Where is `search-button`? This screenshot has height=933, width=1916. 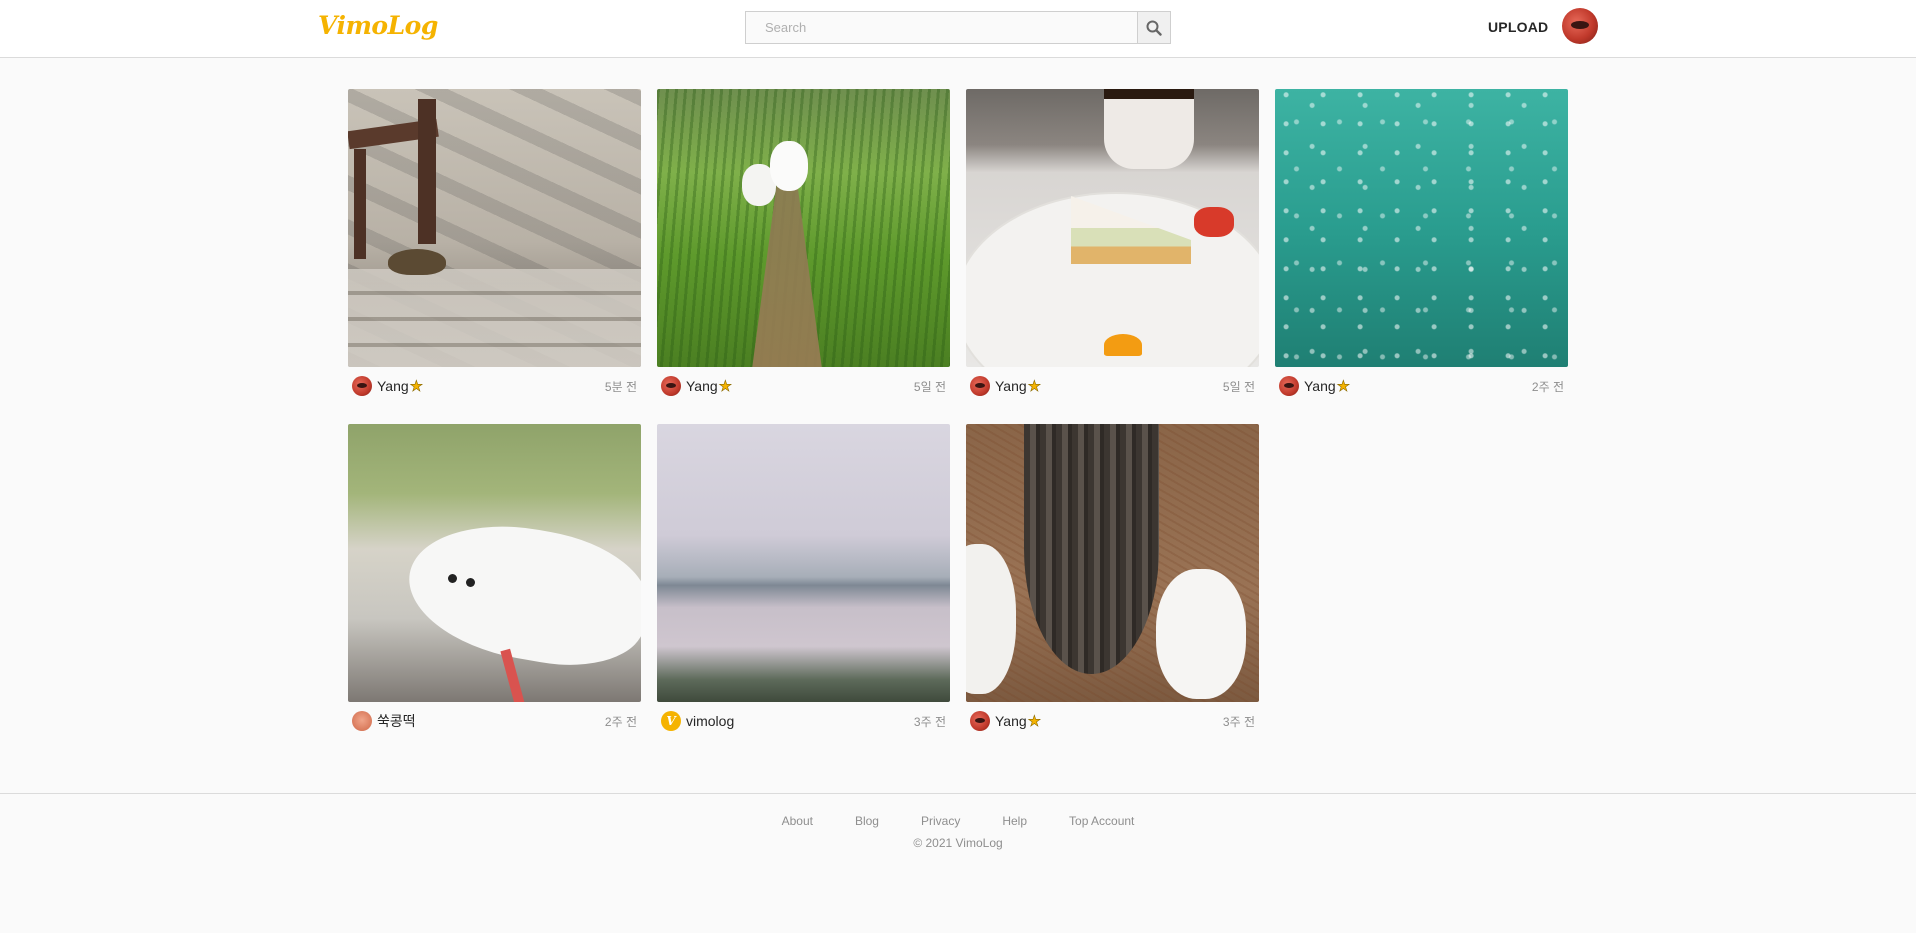
search-button is located at coordinates (1154, 27).